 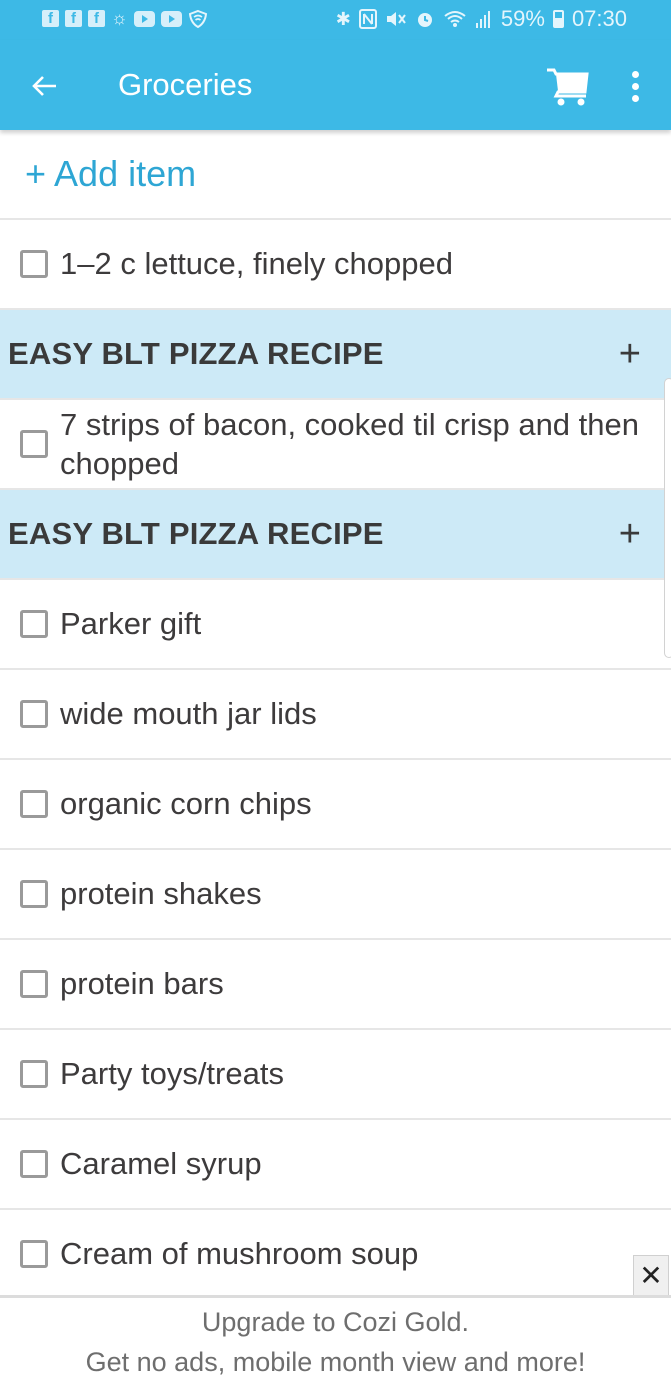 What do you see at coordinates (335, 985) in the screenshot?
I see `list-item: protein bars` at bounding box center [335, 985].